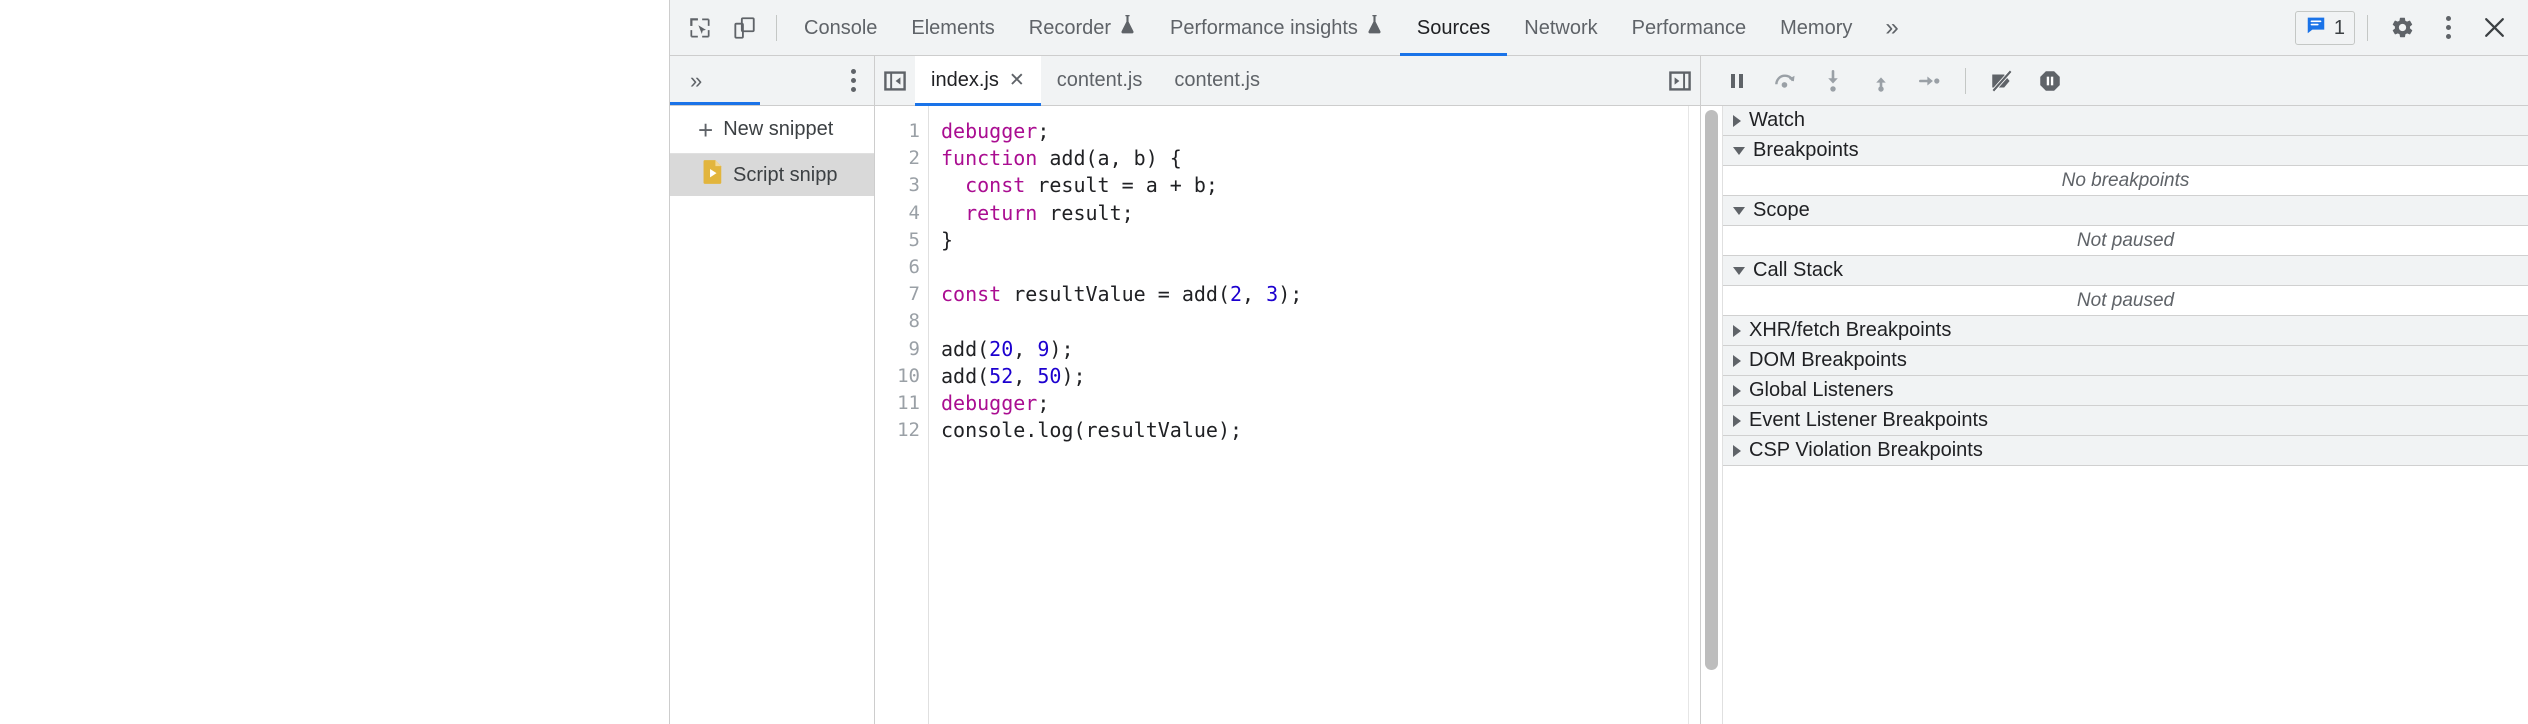 This screenshot has width=2528, height=724. What do you see at coordinates (1287, 80) in the screenshot?
I see `open-file-tabs: index.js ✕ content.js content.js` at bounding box center [1287, 80].